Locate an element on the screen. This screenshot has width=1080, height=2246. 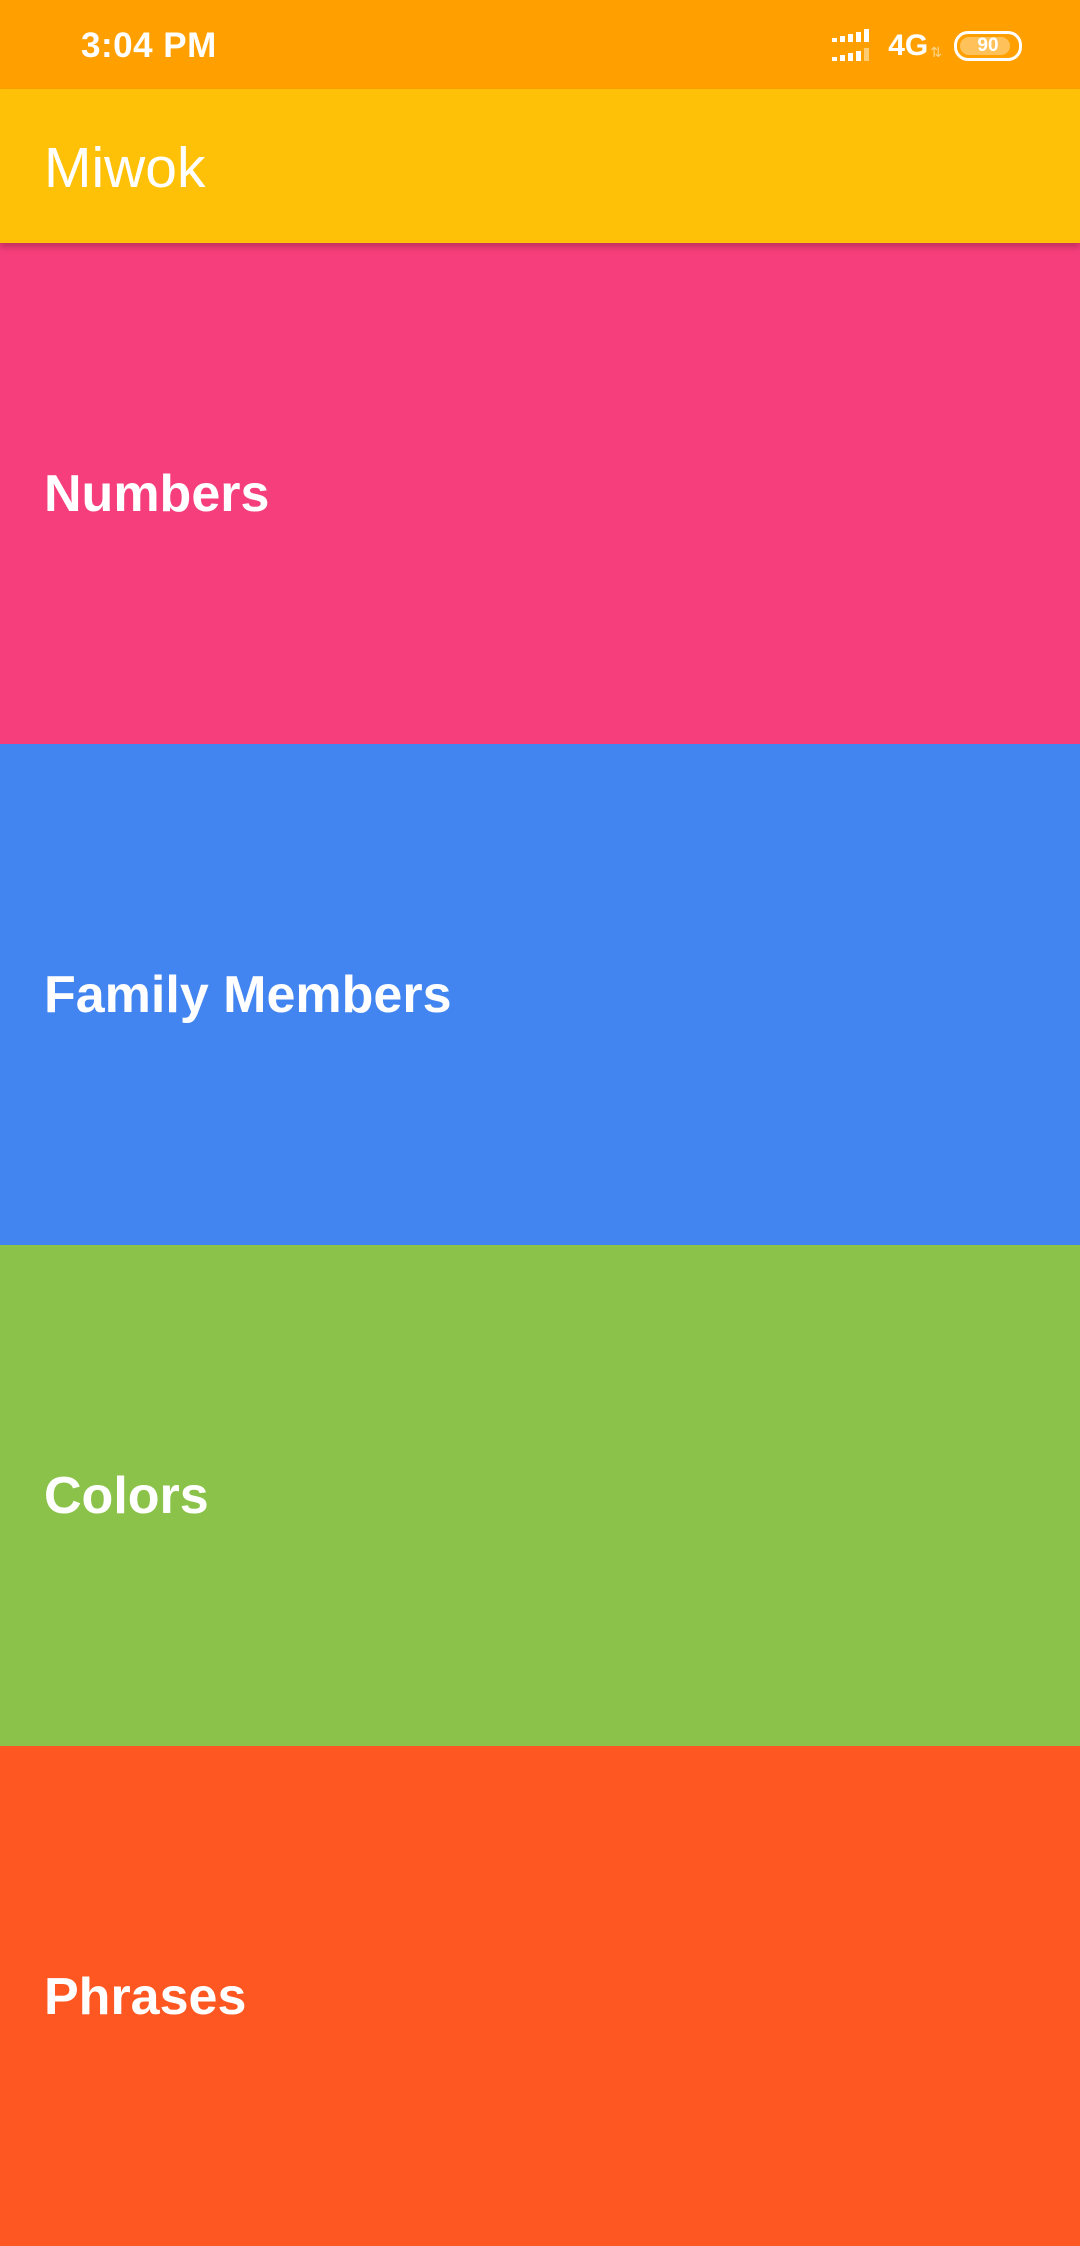
app-title: Miwok is located at coordinates (125, 168).